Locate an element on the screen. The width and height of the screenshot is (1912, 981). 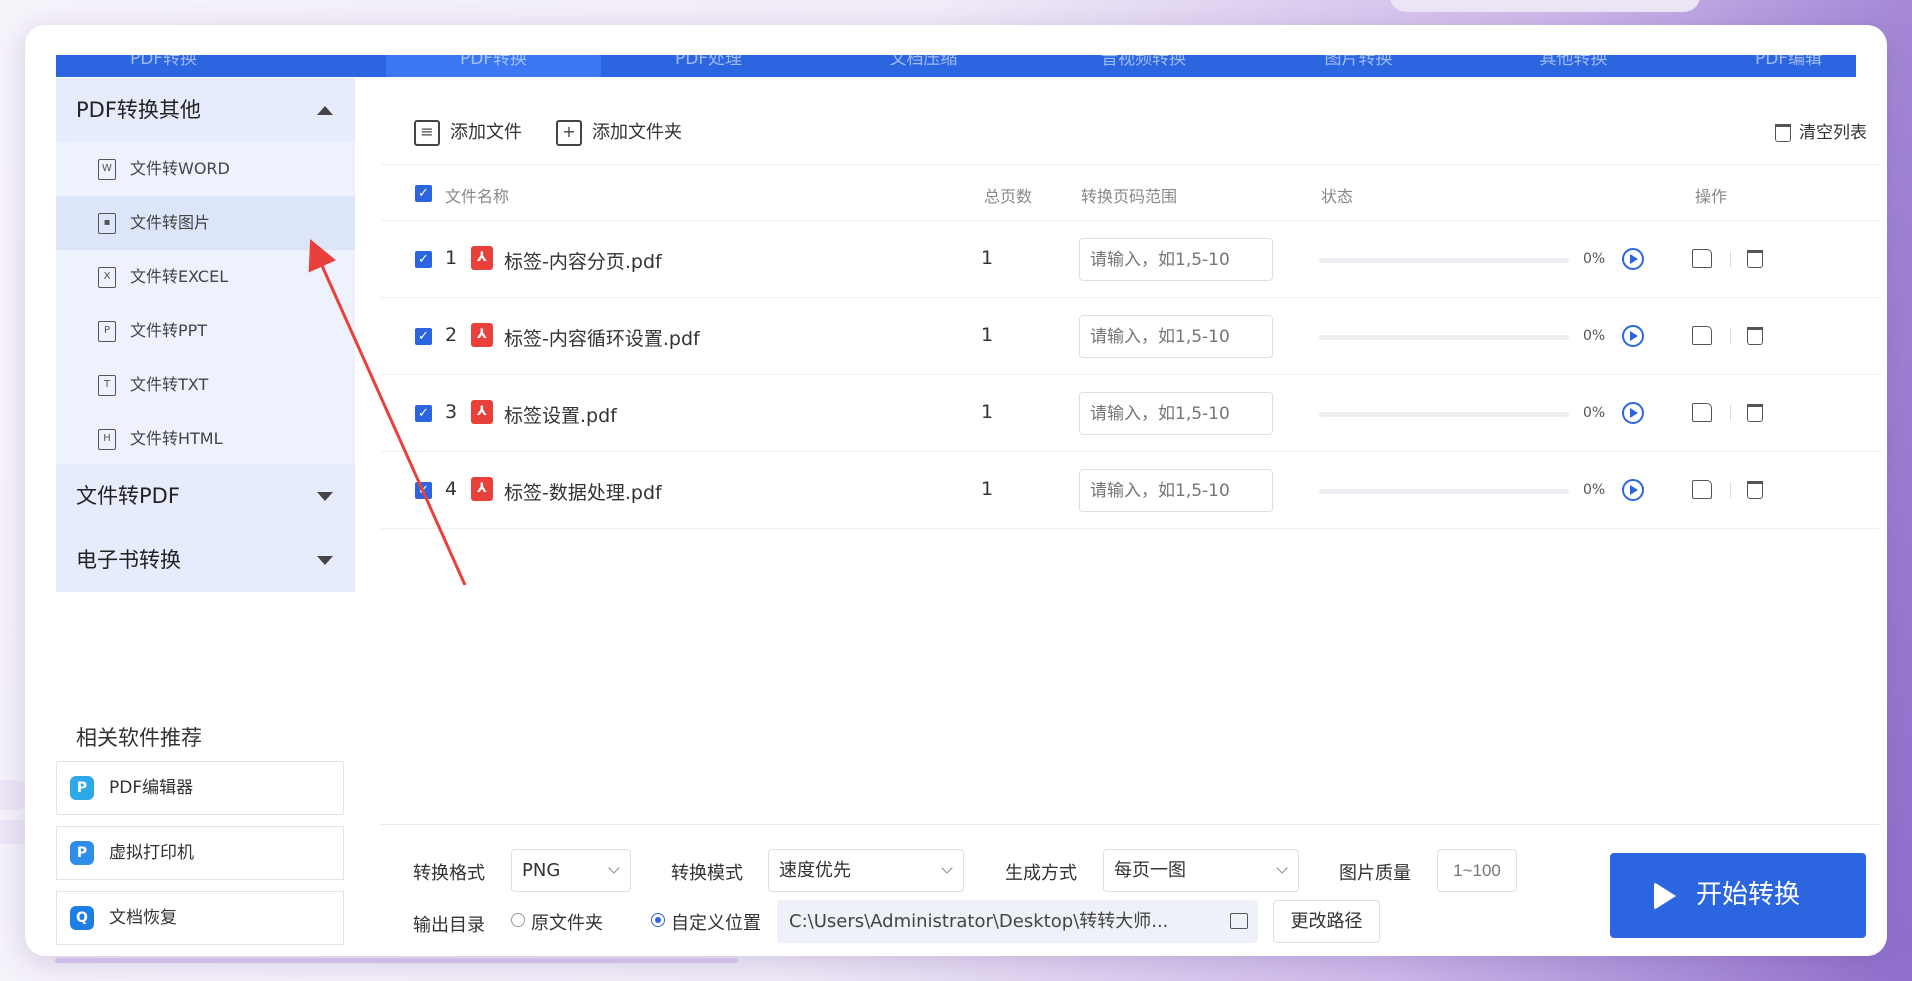
row-file-name: 标签设置.pdf is located at coordinates (560, 416).